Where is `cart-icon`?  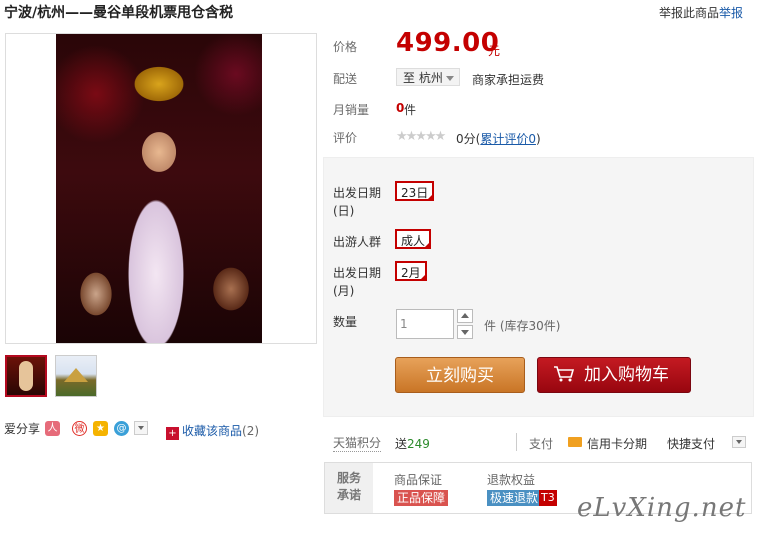
cart-icon is located at coordinates (564, 374).